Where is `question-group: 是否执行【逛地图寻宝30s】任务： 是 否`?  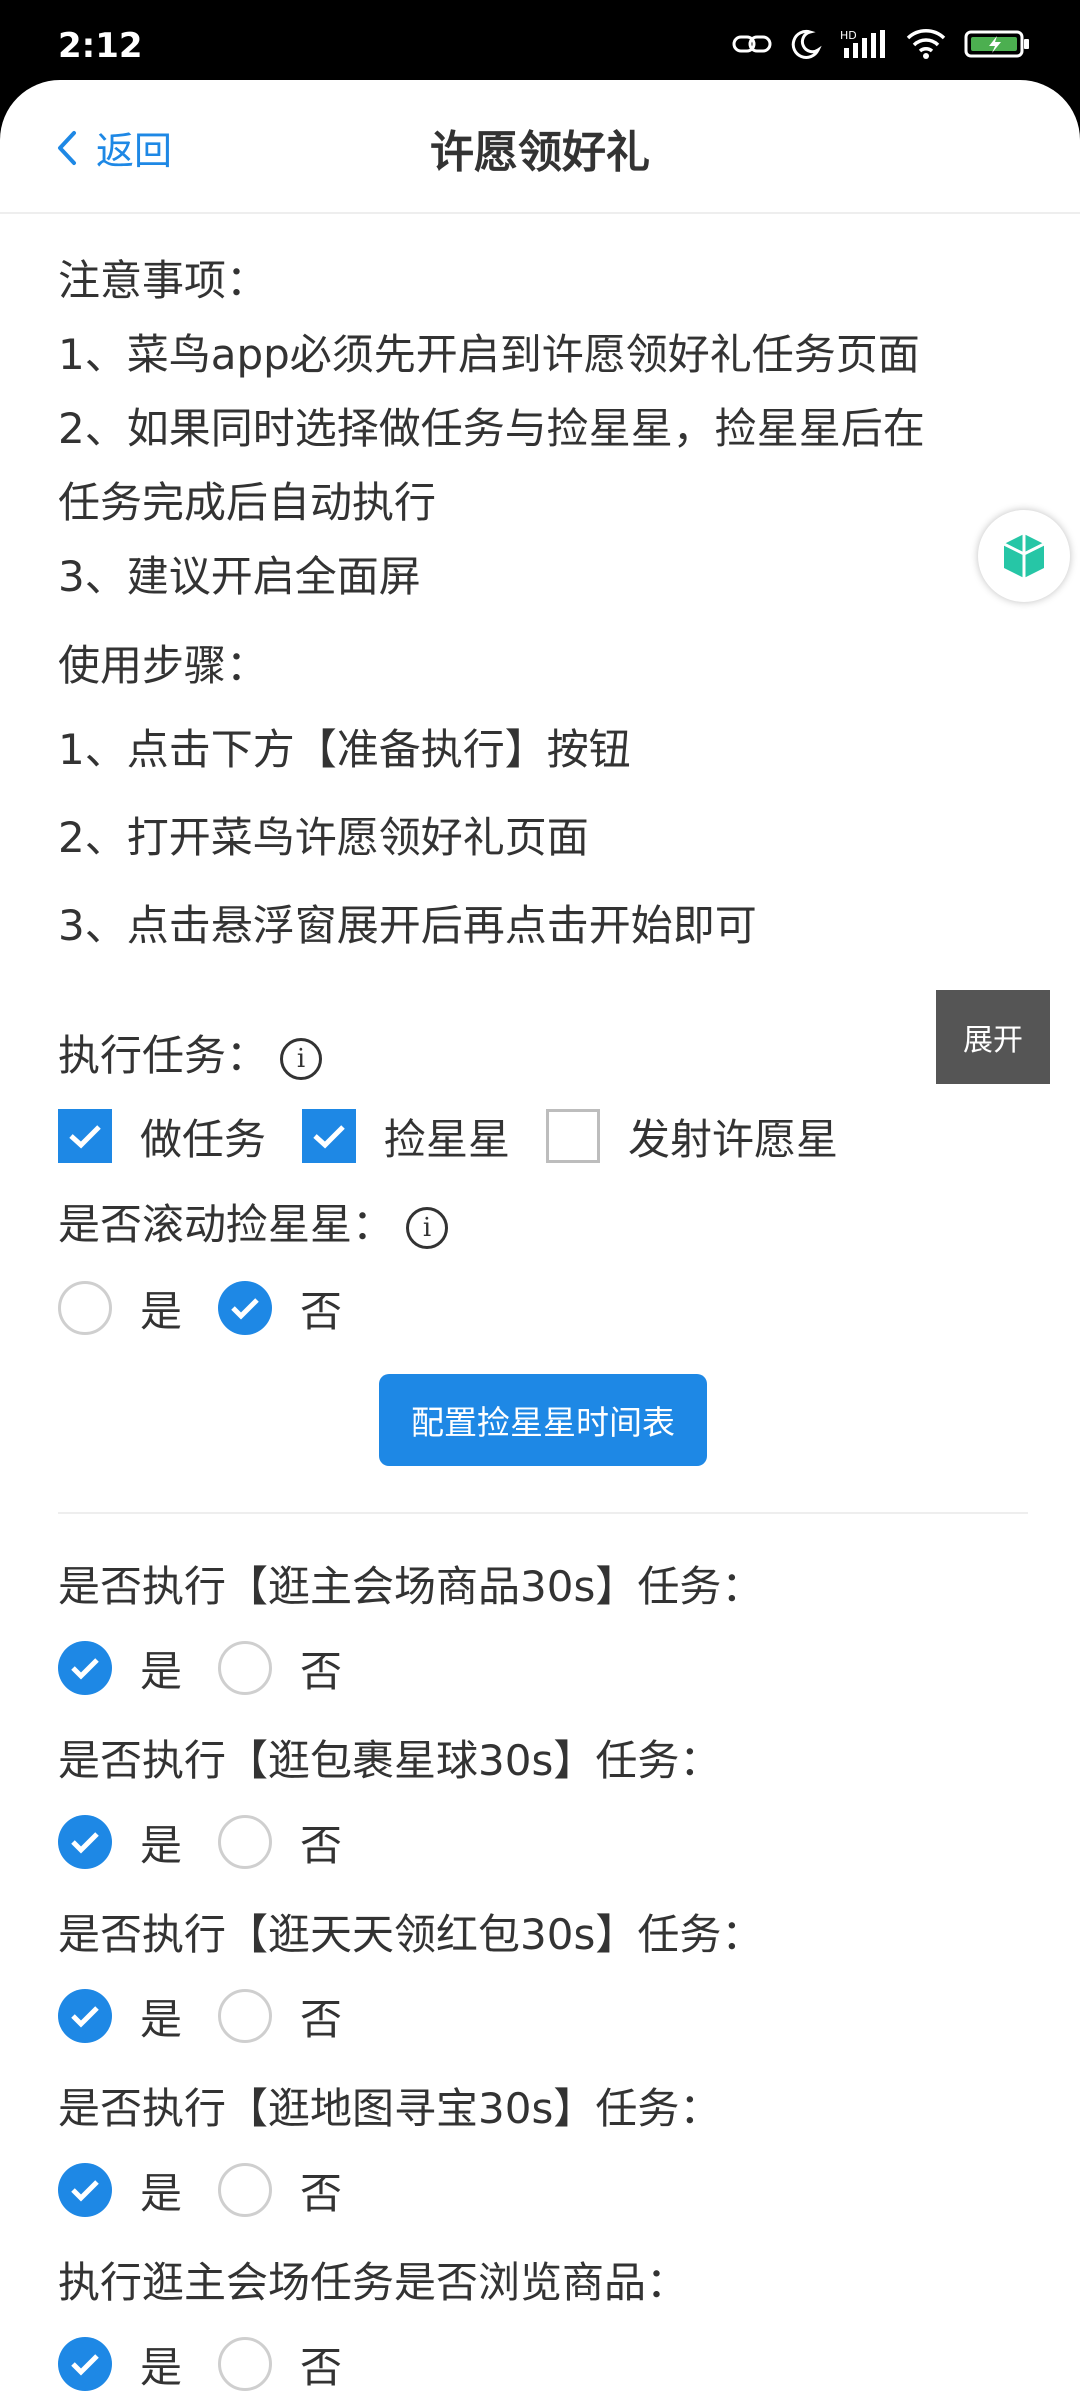 question-group: 是否执行【逛地图寻宝30s】任务： 是 否 is located at coordinates (543, 2149).